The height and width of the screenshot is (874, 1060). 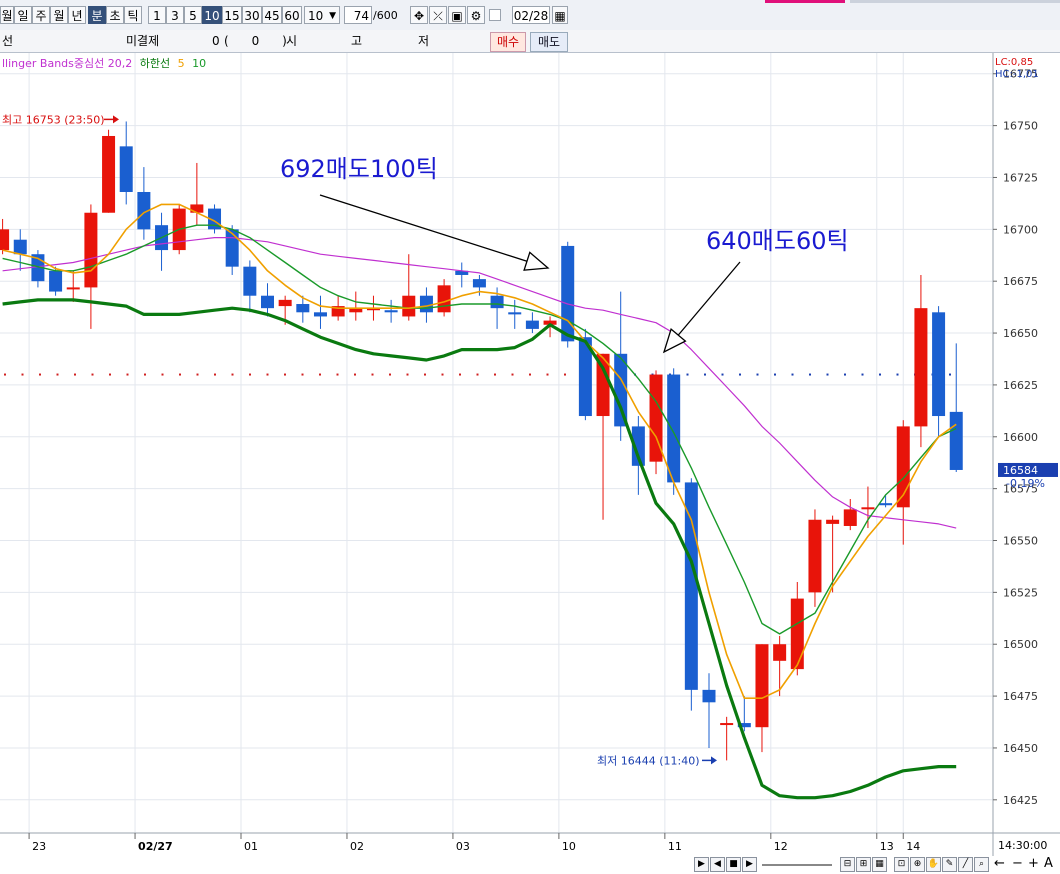 What do you see at coordinates (143, 41) in the screenshot?
I see `unsettled-label: 미결제` at bounding box center [143, 41].